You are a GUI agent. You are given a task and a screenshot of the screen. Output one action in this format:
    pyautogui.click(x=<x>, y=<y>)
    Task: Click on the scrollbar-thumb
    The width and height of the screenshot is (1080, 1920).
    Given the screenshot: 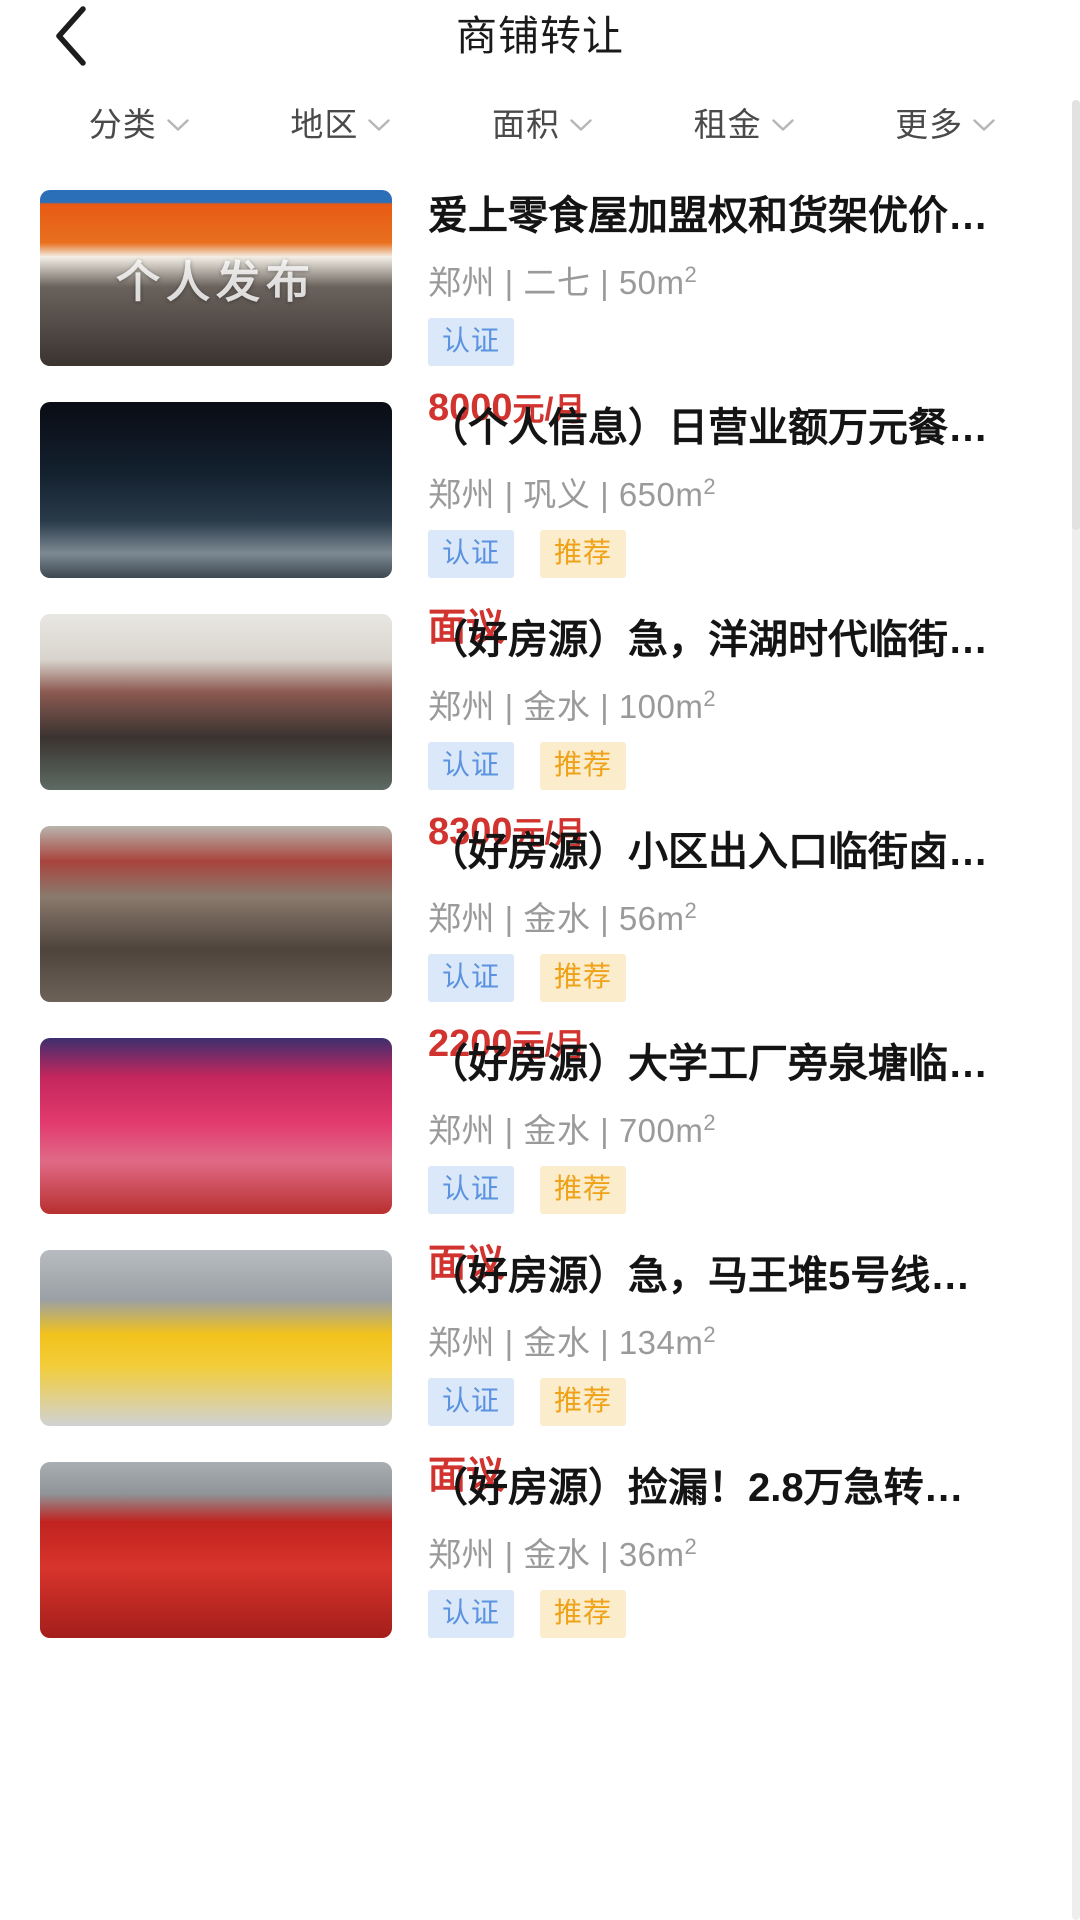 What is the action you would take?
    pyautogui.click(x=1076, y=315)
    